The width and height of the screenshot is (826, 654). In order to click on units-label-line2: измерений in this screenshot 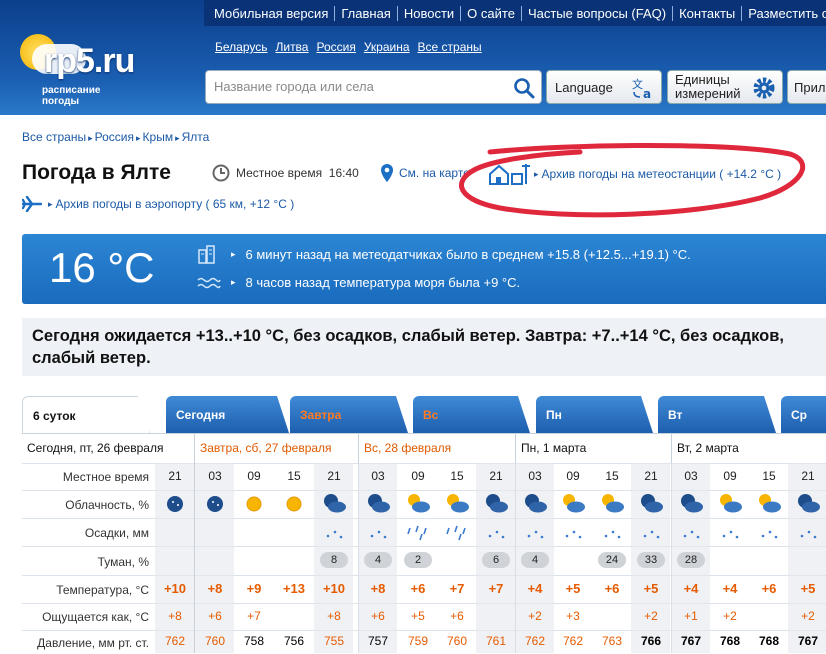, I will do `click(708, 93)`.